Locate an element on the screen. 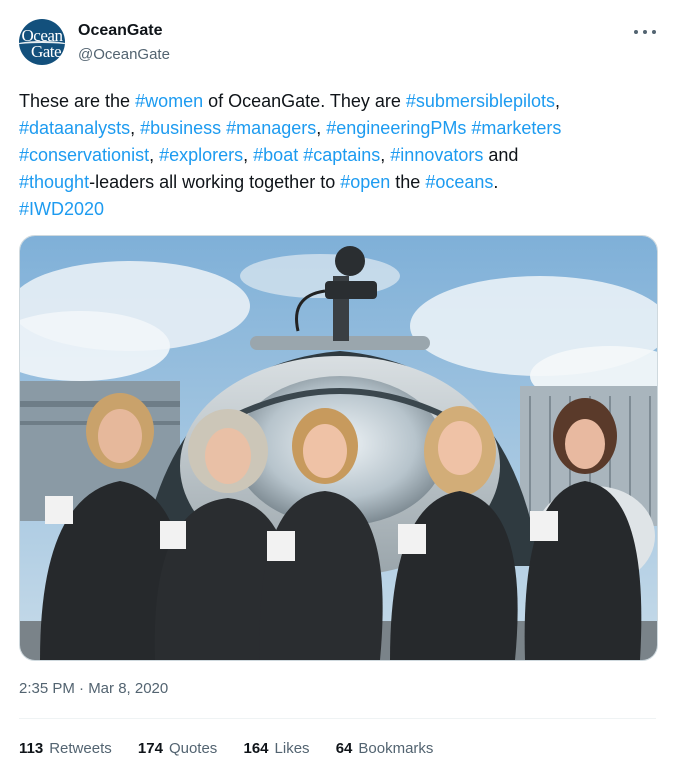 The width and height of the screenshot is (685, 767). quotes-count: 174 is located at coordinates (150, 748).